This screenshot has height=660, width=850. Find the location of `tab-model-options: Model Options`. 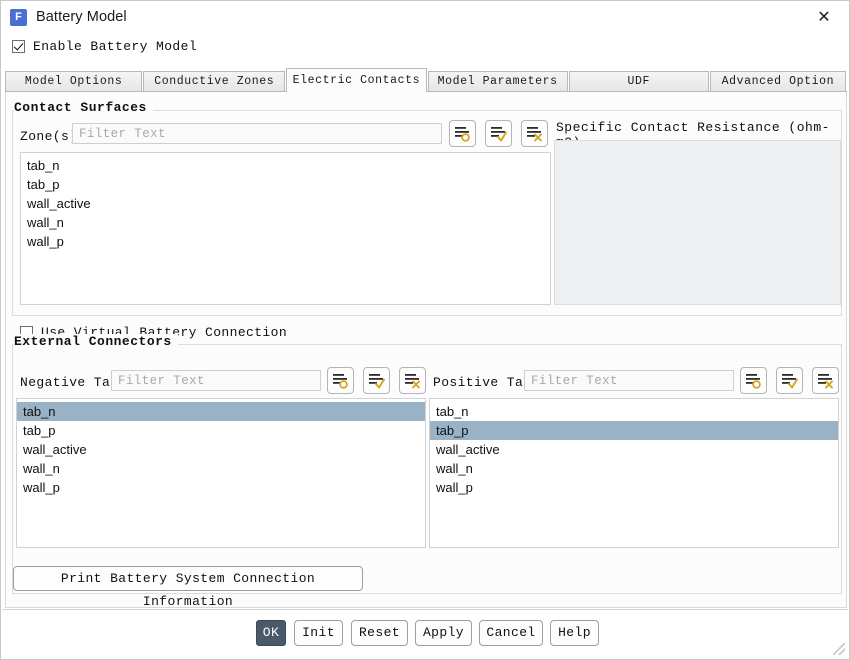

tab-model-options: Model Options is located at coordinates (74, 81).